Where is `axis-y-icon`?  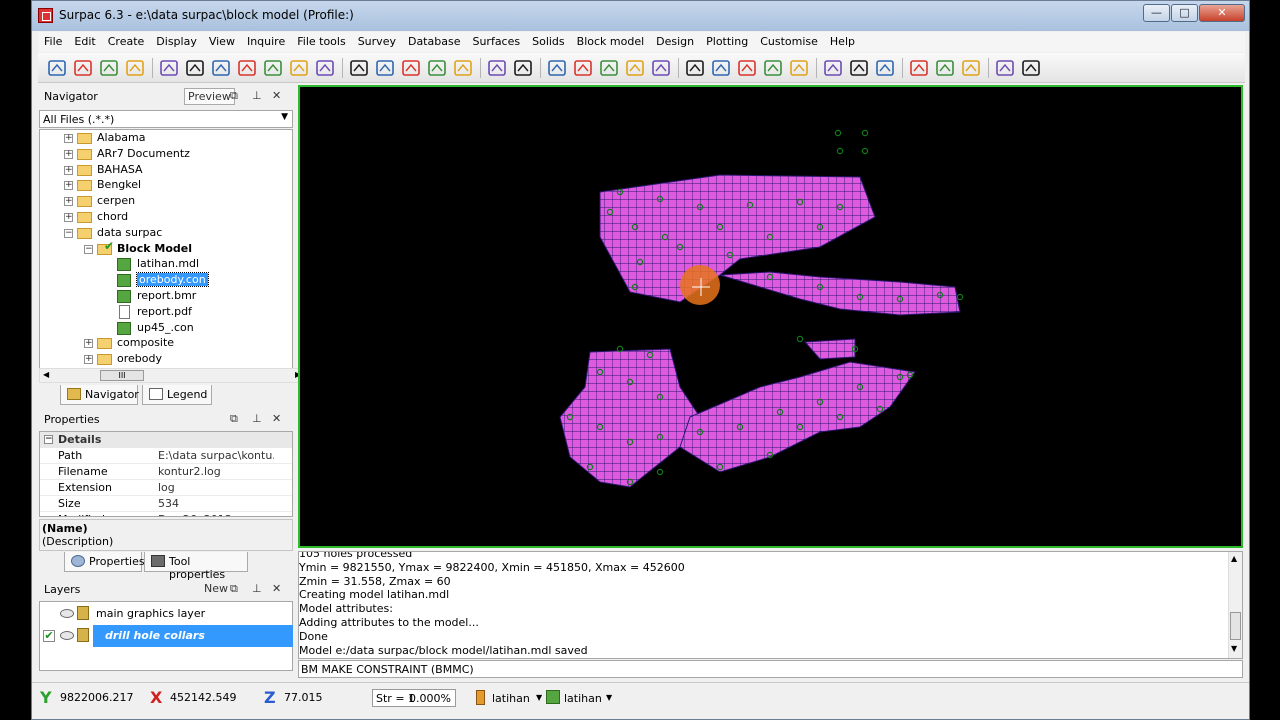 axis-y-icon is located at coordinates (299, 68).